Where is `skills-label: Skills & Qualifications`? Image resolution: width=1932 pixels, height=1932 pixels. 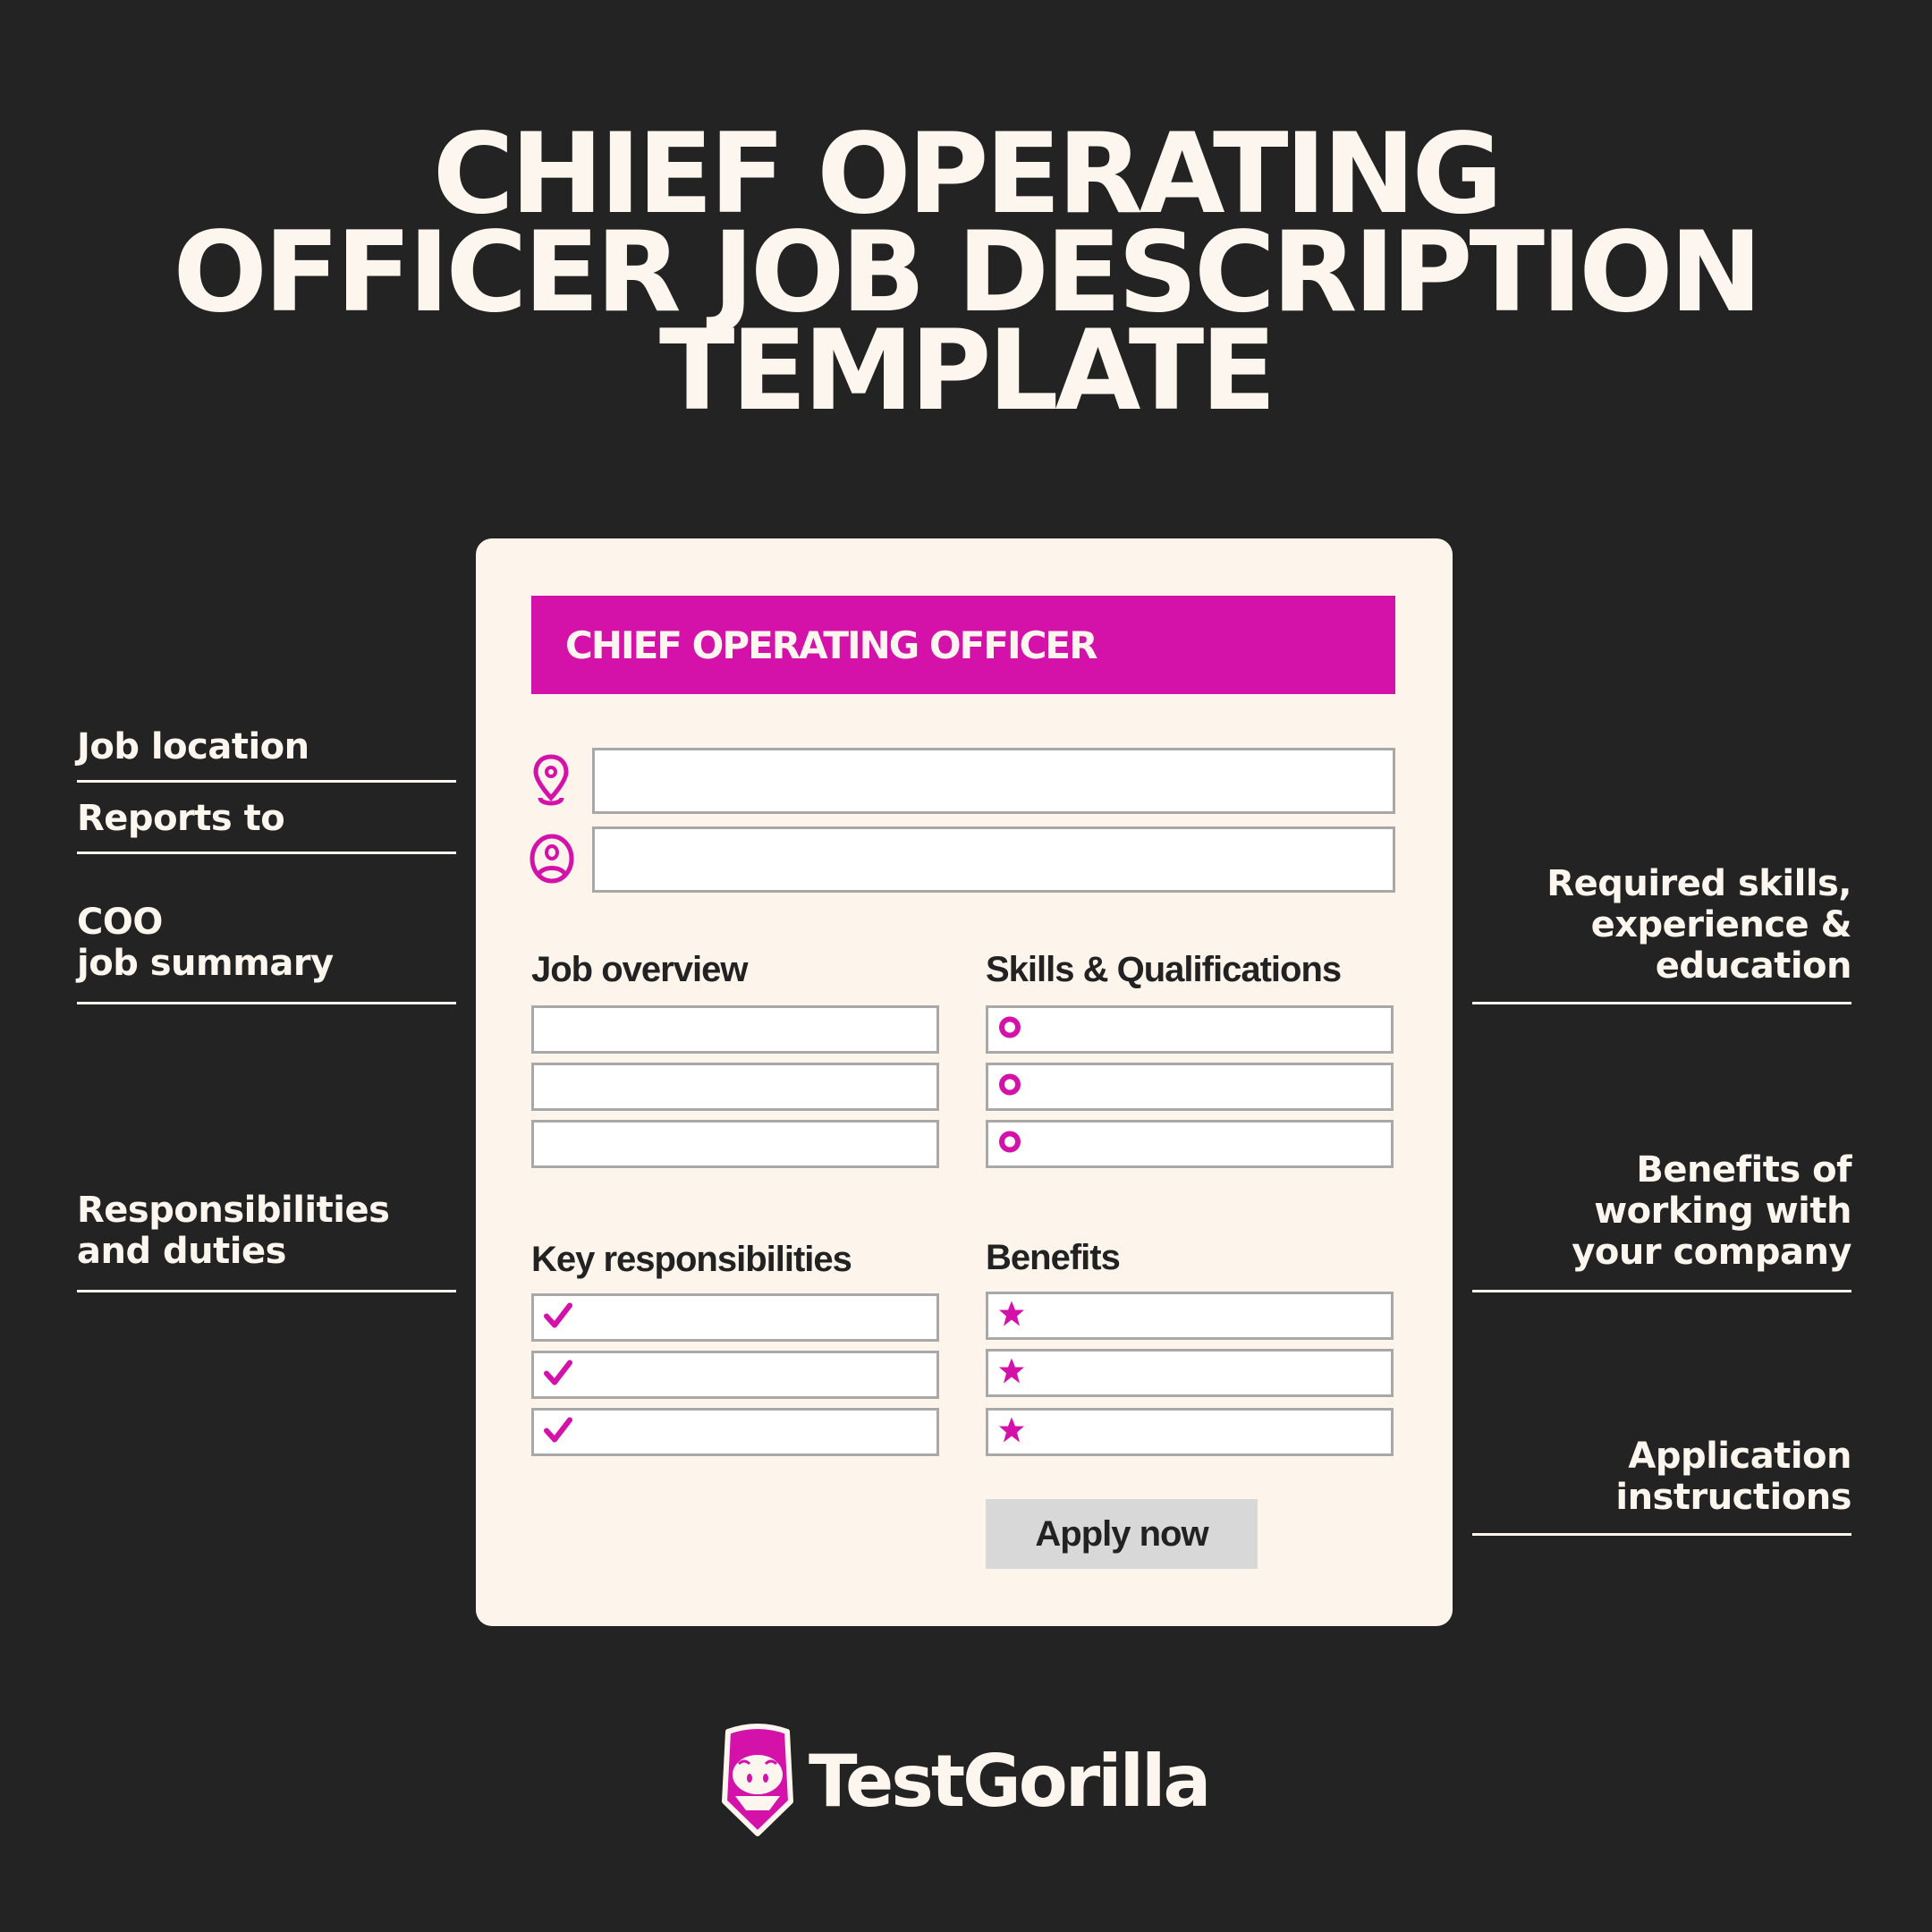 skills-label: Skills & Qualifications is located at coordinates (1164, 969).